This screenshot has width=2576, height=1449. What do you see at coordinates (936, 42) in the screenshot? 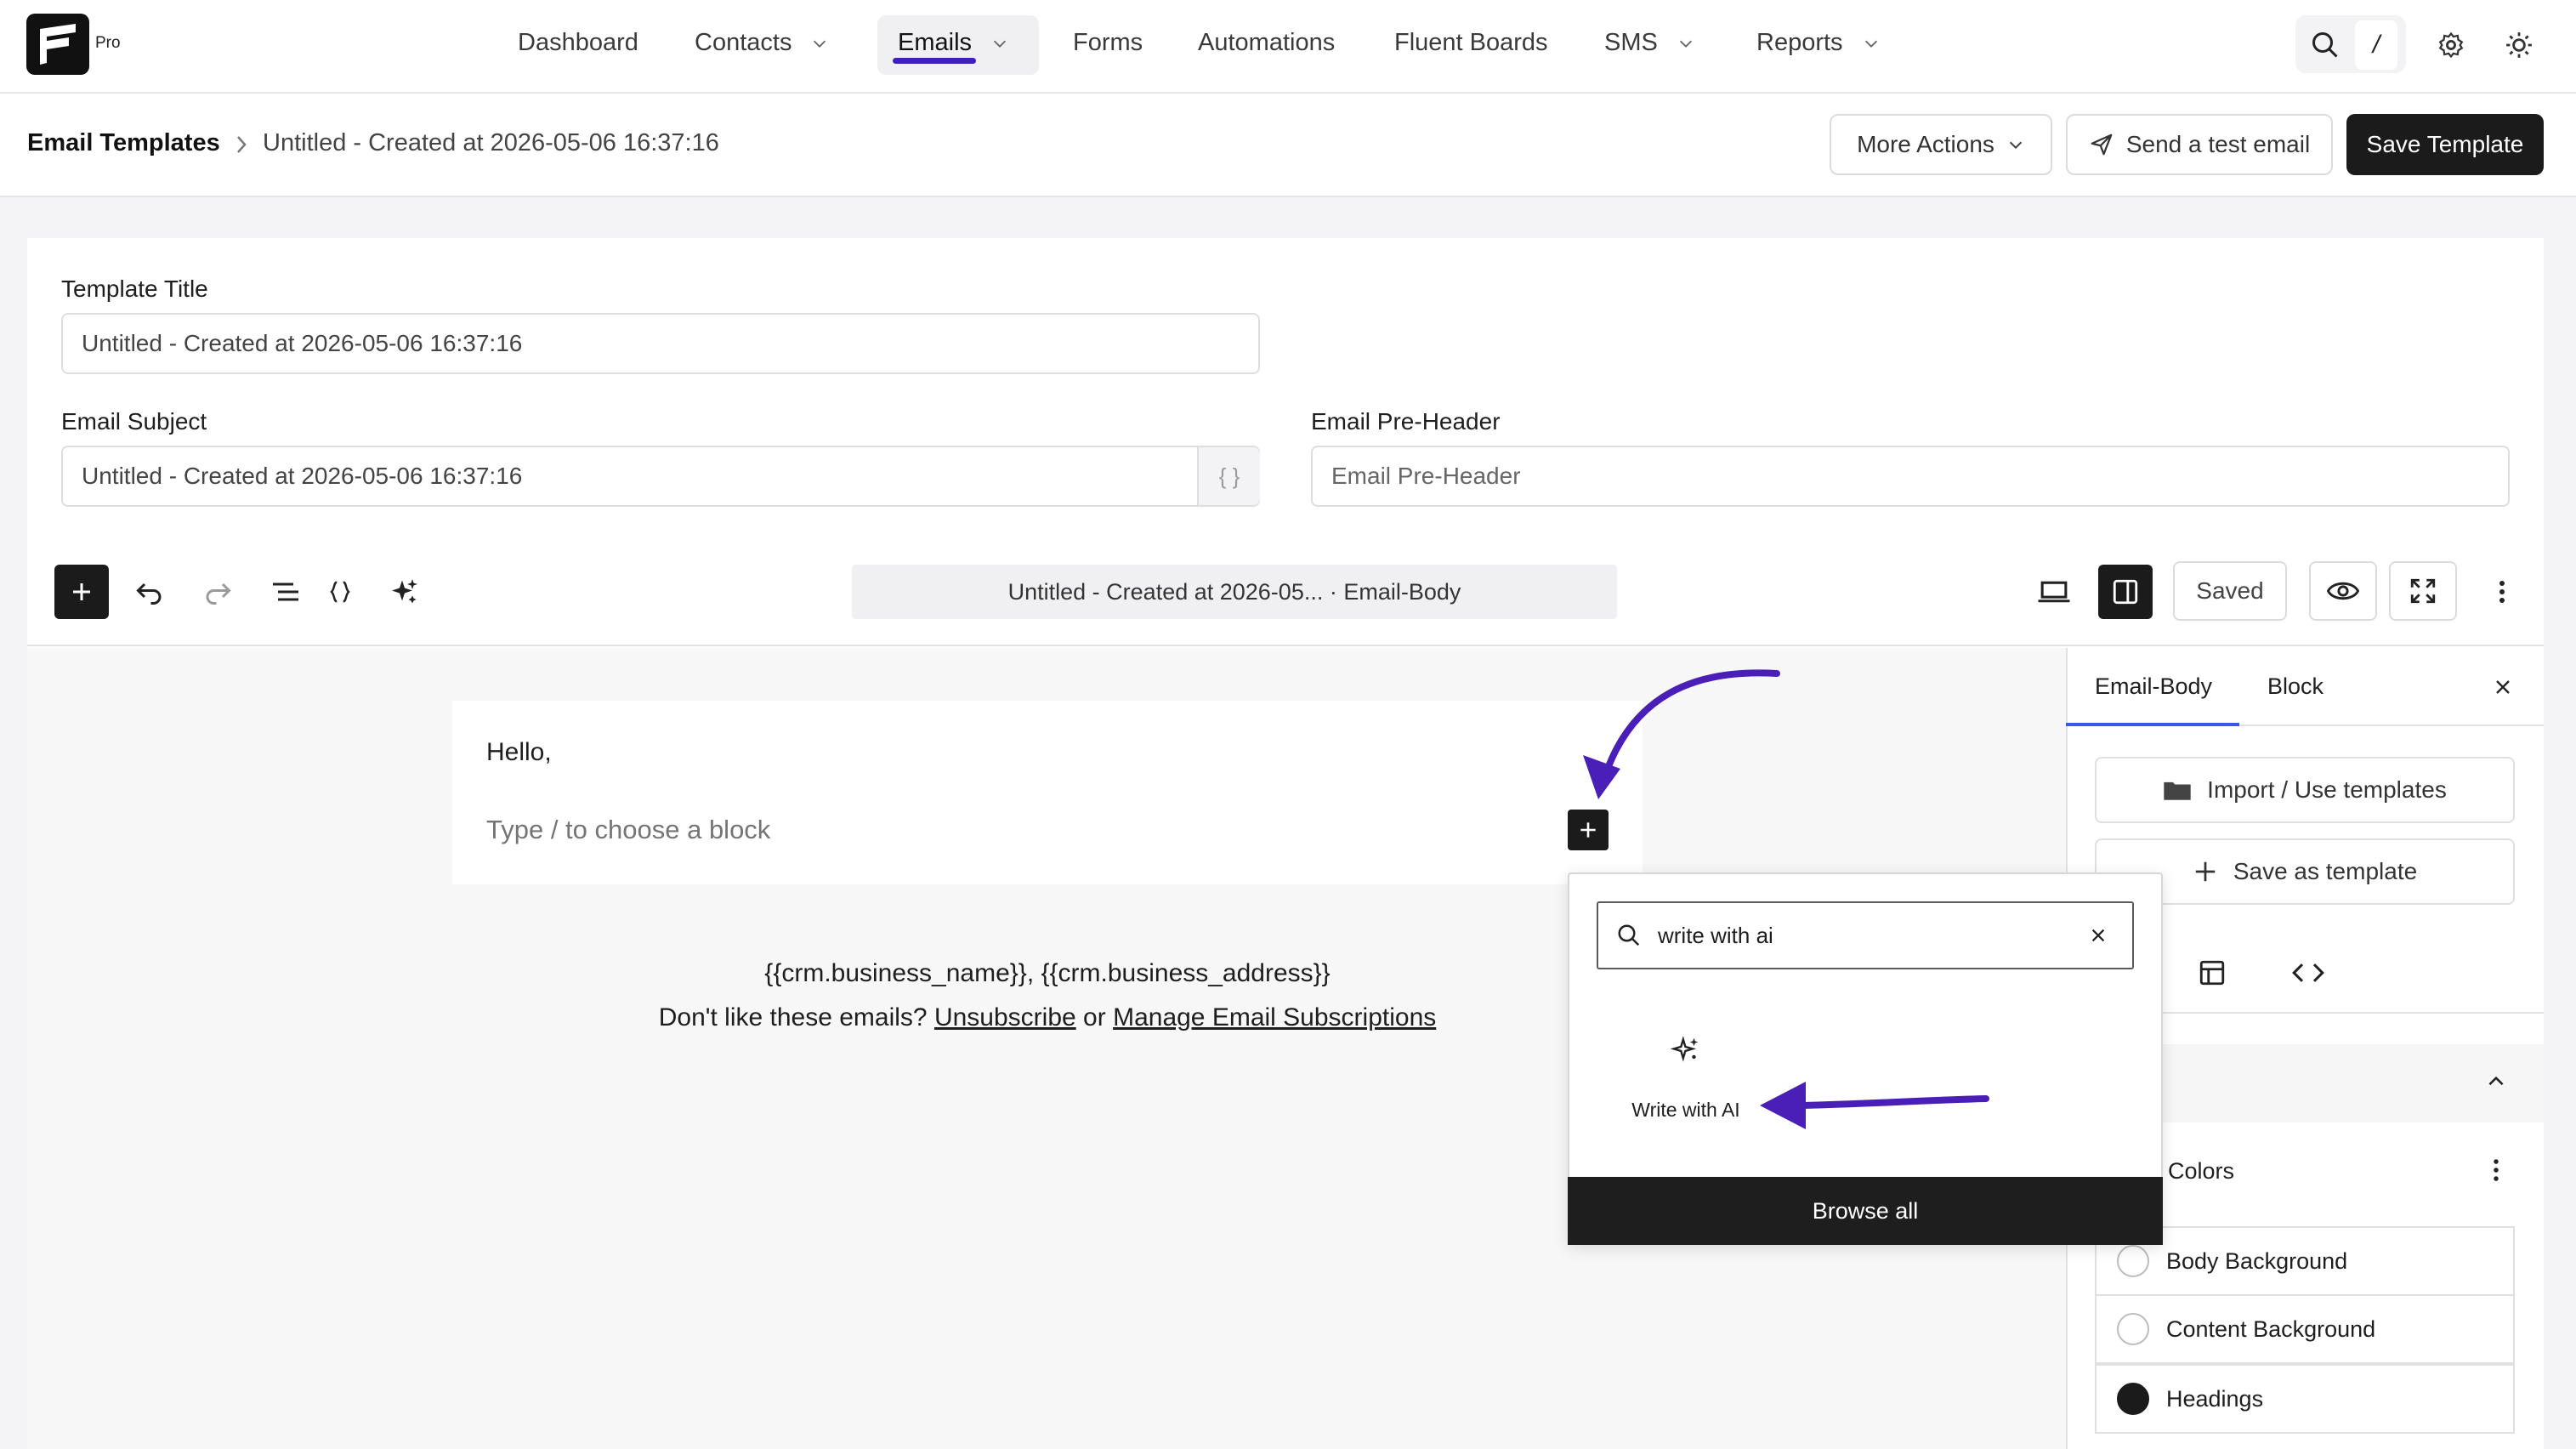
I see `nav-label: Emails` at bounding box center [936, 42].